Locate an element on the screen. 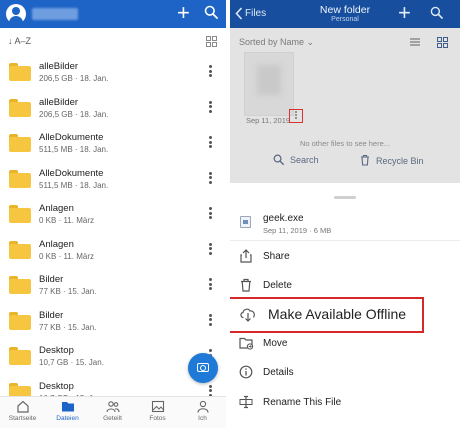 Image resolution: width=460 pixels, height=428 pixels. more-options-button is located at coordinates (296, 116).